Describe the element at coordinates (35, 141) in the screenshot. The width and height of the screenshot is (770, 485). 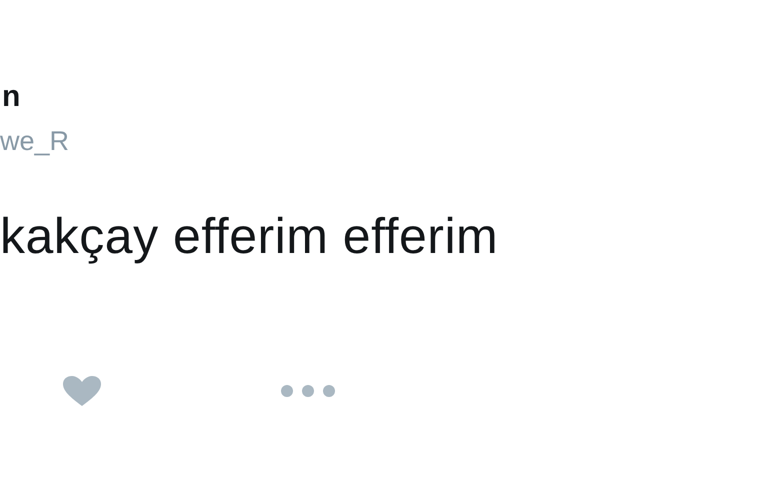
I see `author-handle: we_R` at that location.